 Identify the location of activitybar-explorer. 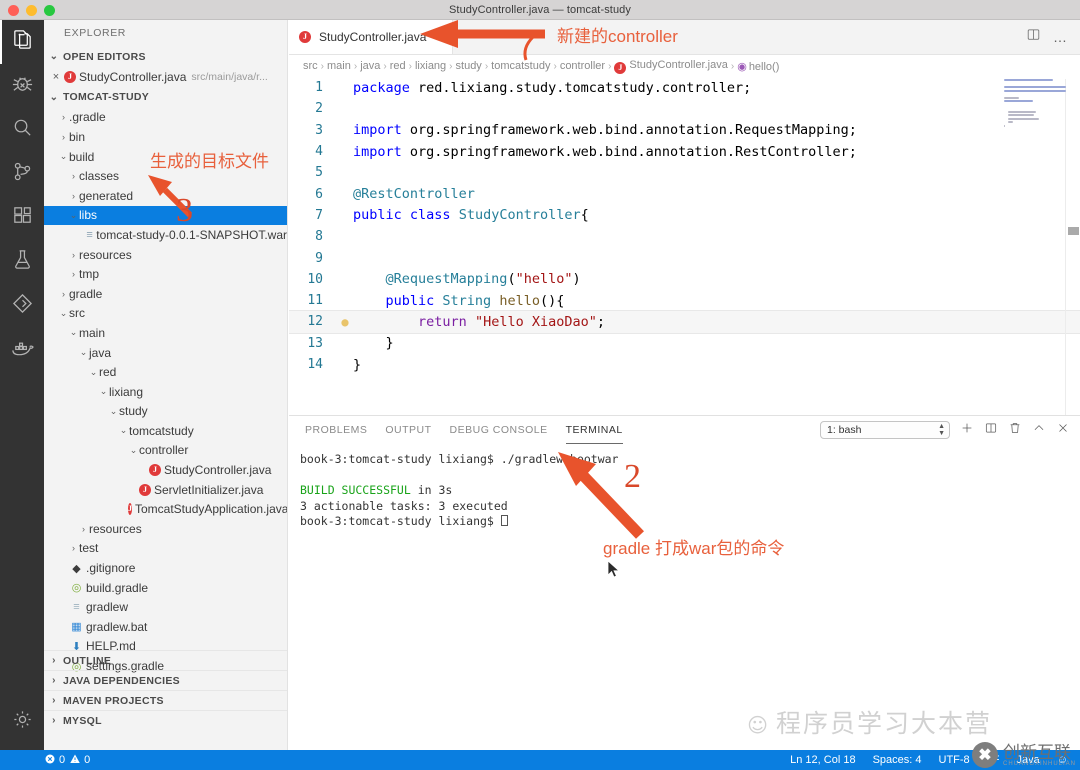
(22, 42).